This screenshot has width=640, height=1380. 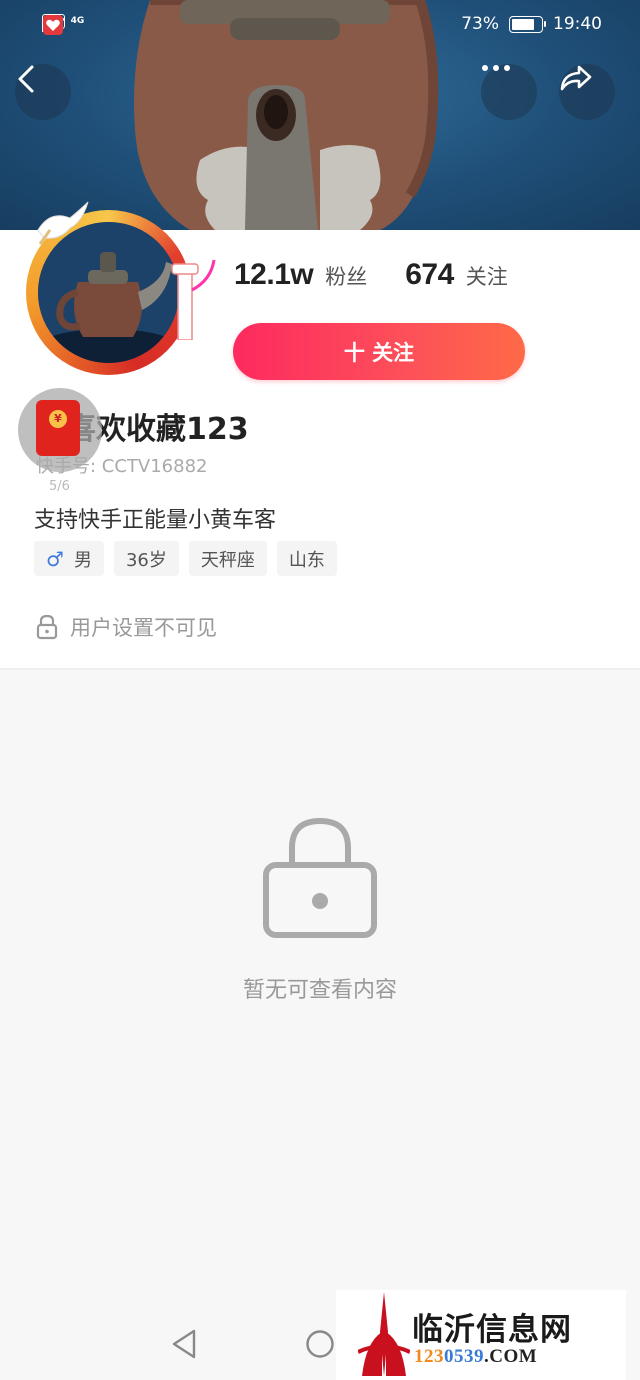 What do you see at coordinates (492, 1330) in the screenshot?
I see `watermark-title: 临沂信息网` at bounding box center [492, 1330].